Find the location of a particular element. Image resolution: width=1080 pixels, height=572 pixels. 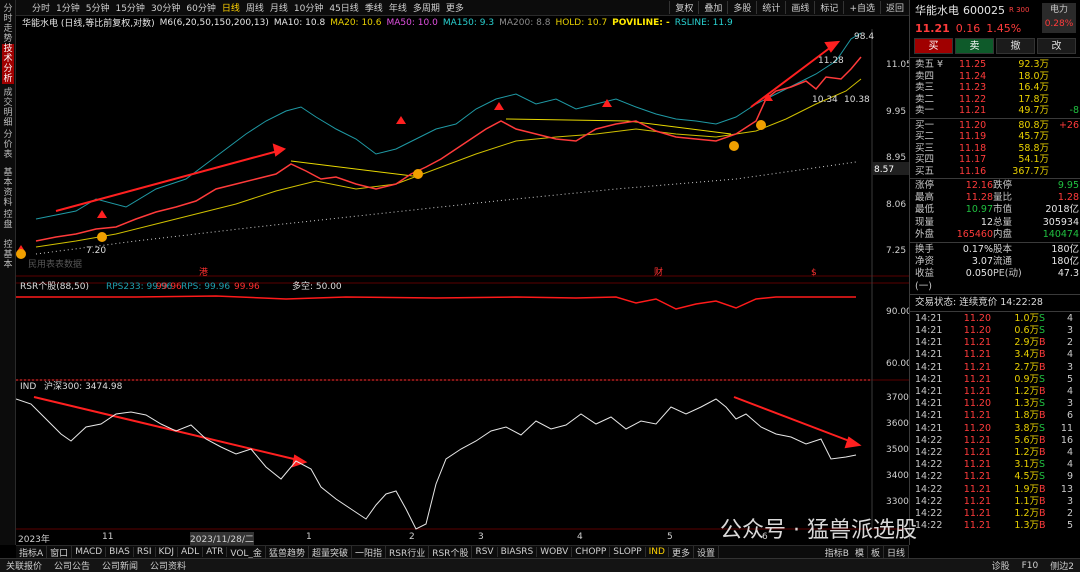

tick-time: 14:22 is located at coordinates (929, 465).